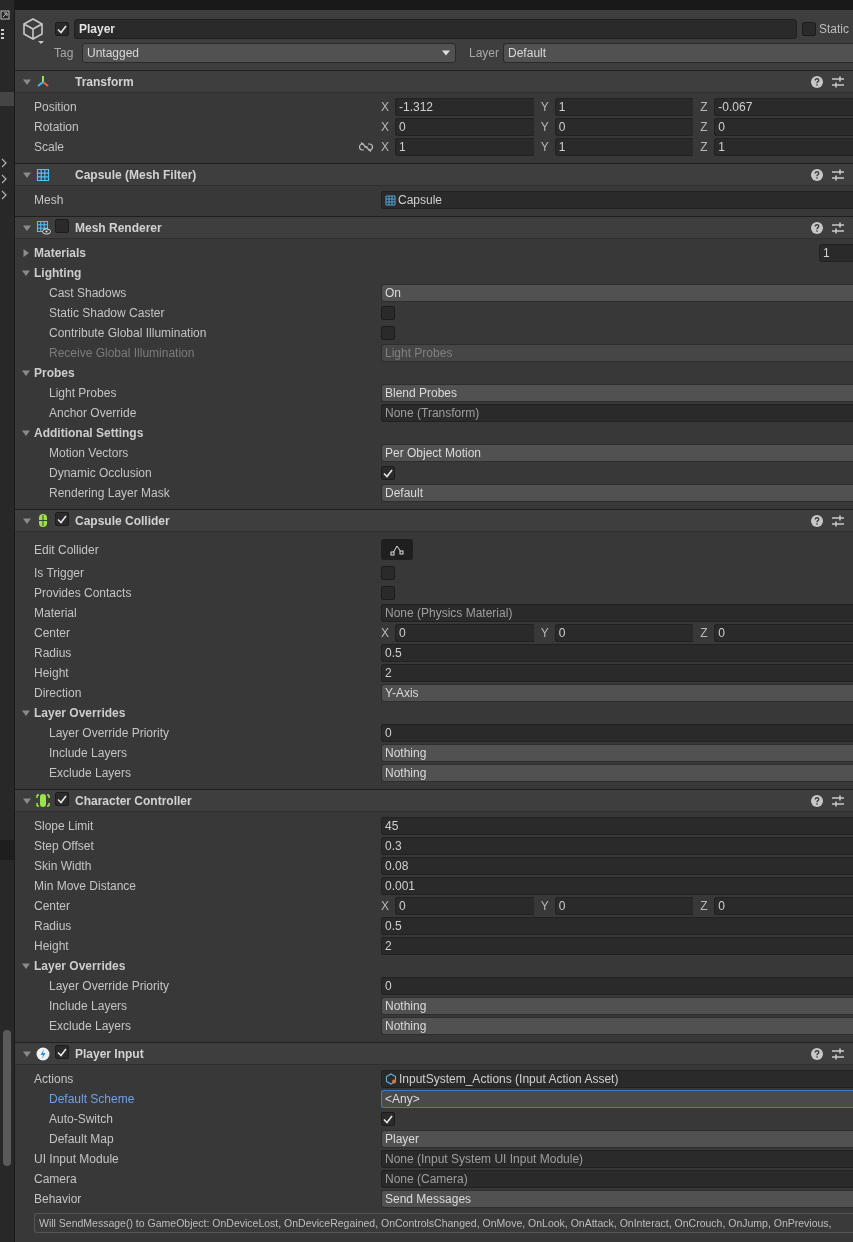 Image resolution: width=853 pixels, height=1242 pixels. Describe the element at coordinates (43, 81) in the screenshot. I see `axes-icon` at that location.